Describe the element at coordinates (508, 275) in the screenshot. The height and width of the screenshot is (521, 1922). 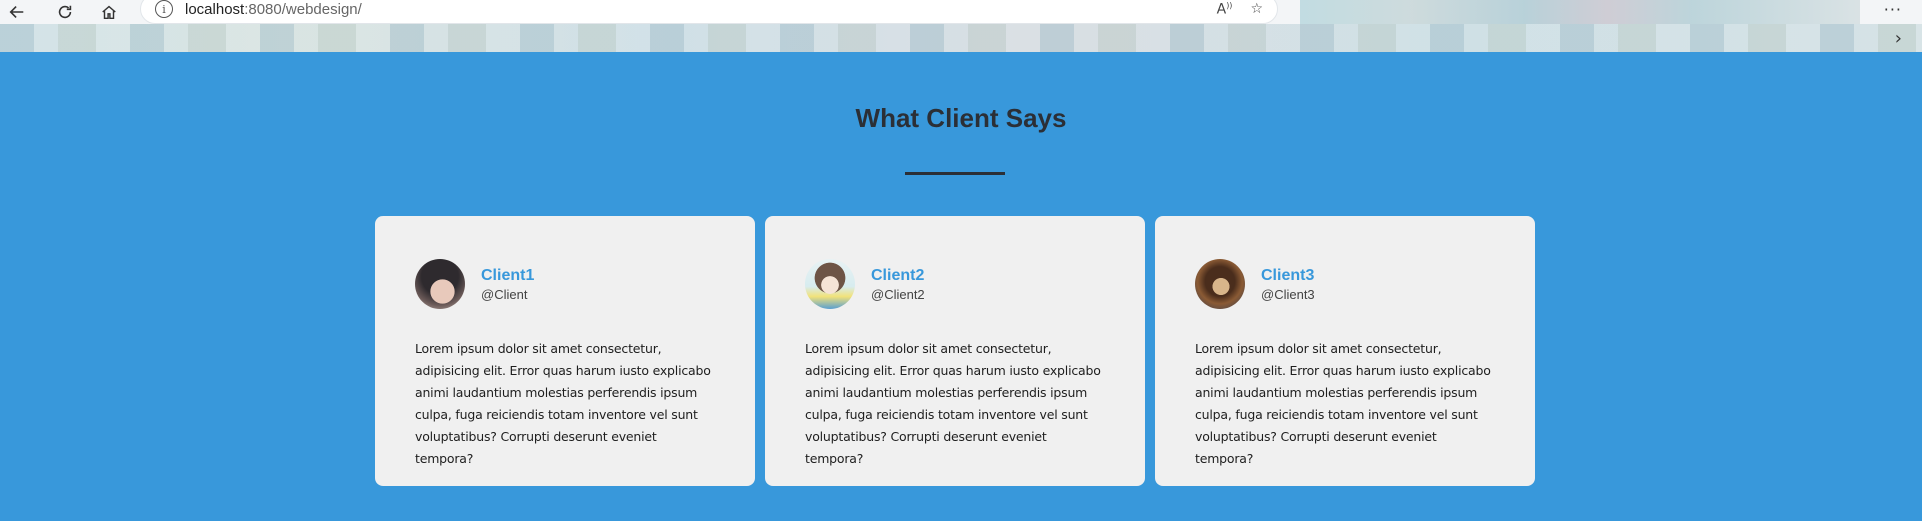
I see `client-name: Client1` at that location.